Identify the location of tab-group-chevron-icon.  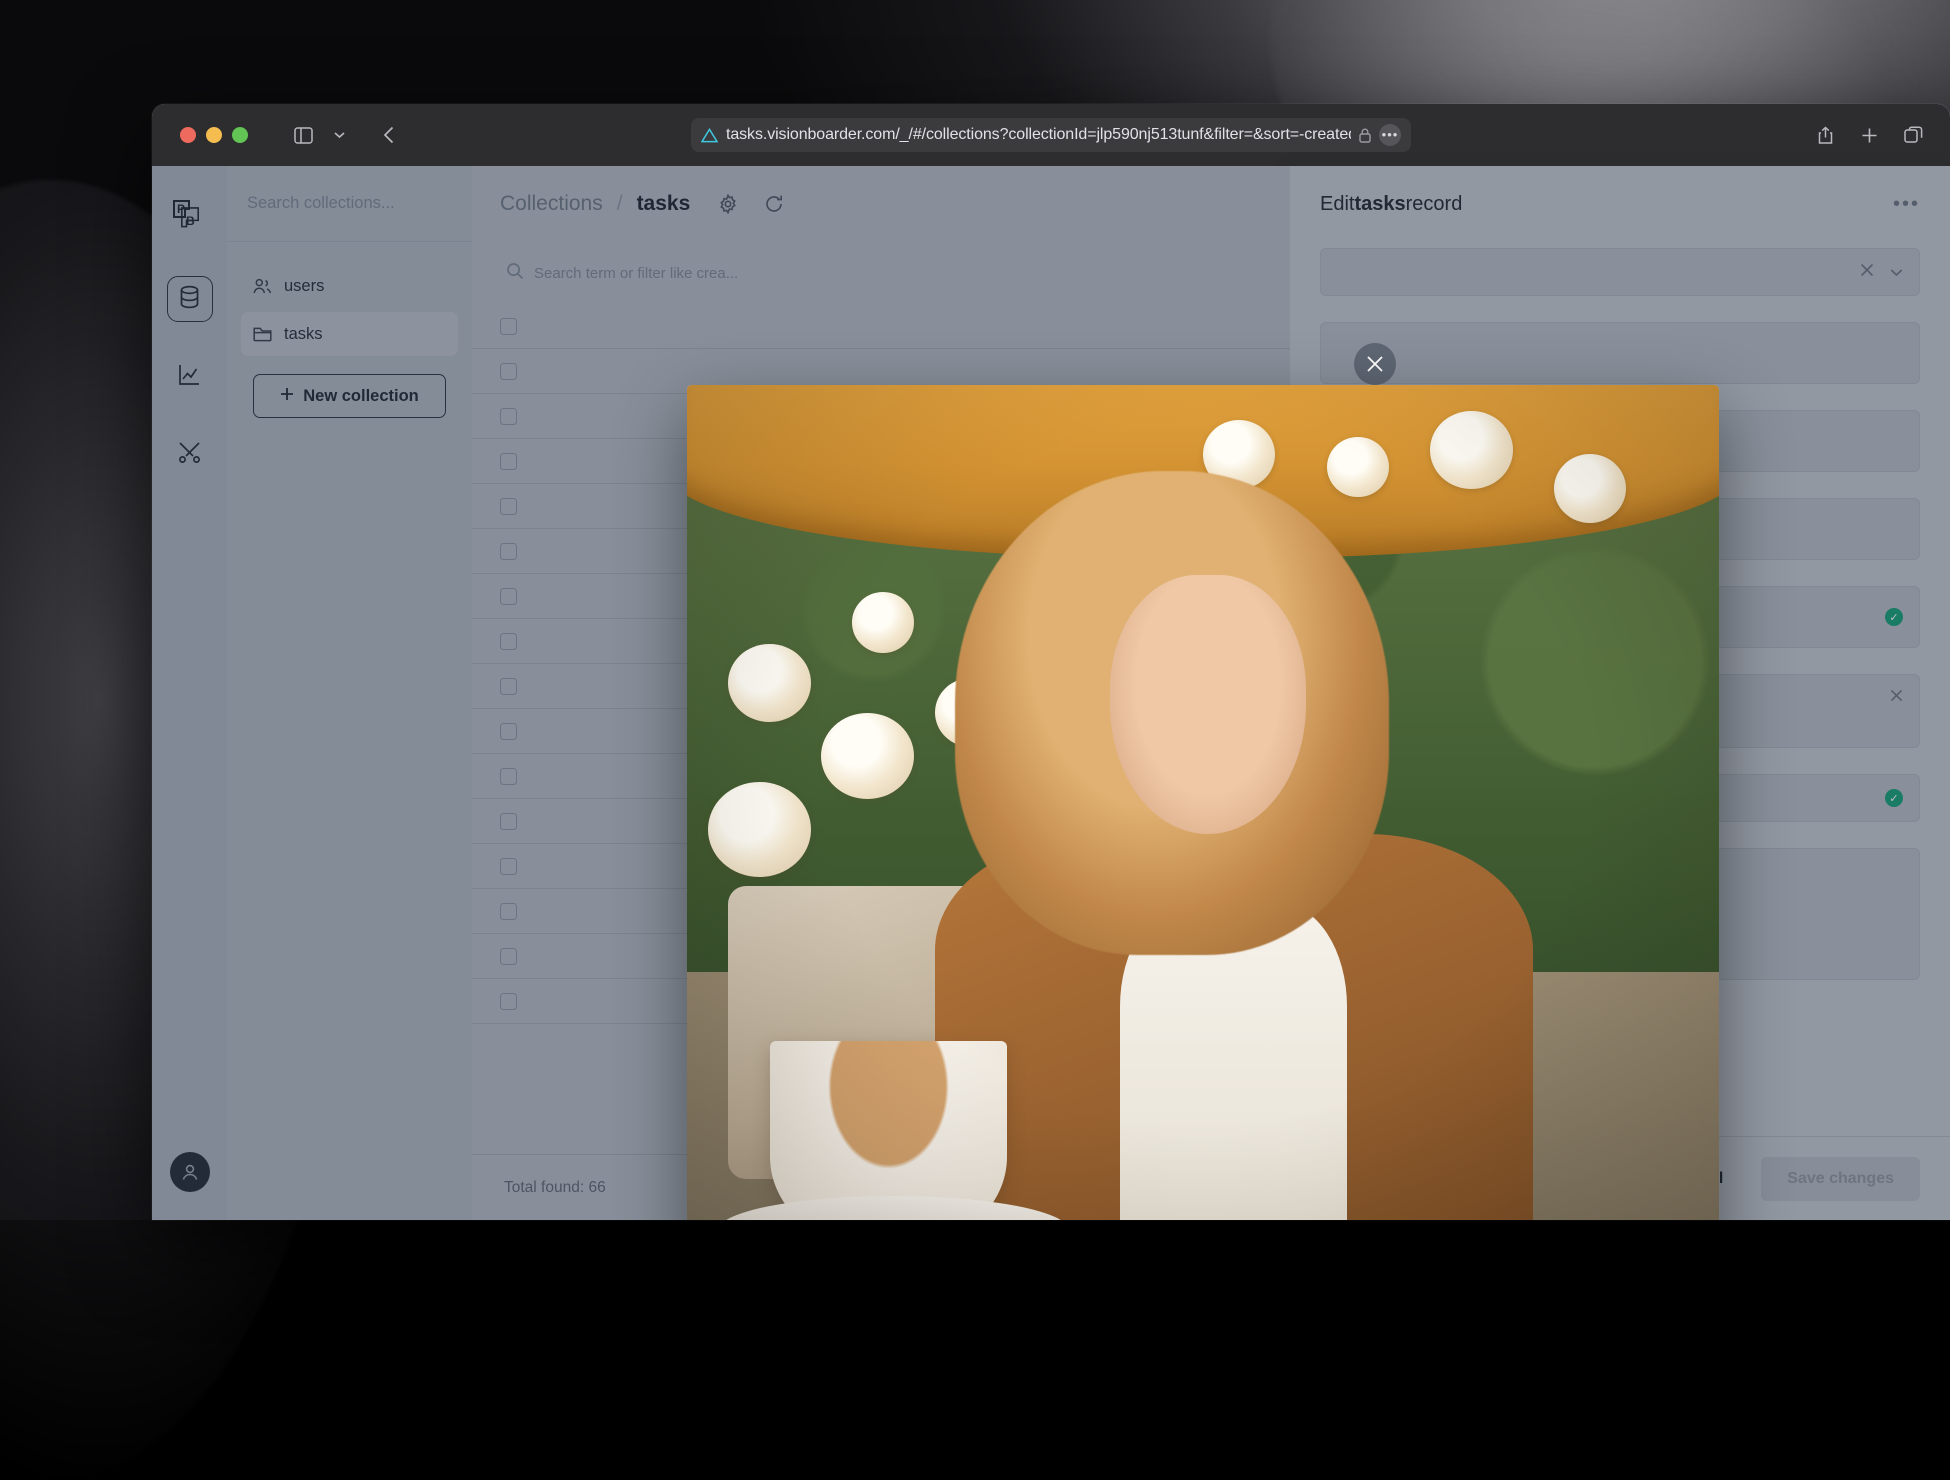
(339, 135).